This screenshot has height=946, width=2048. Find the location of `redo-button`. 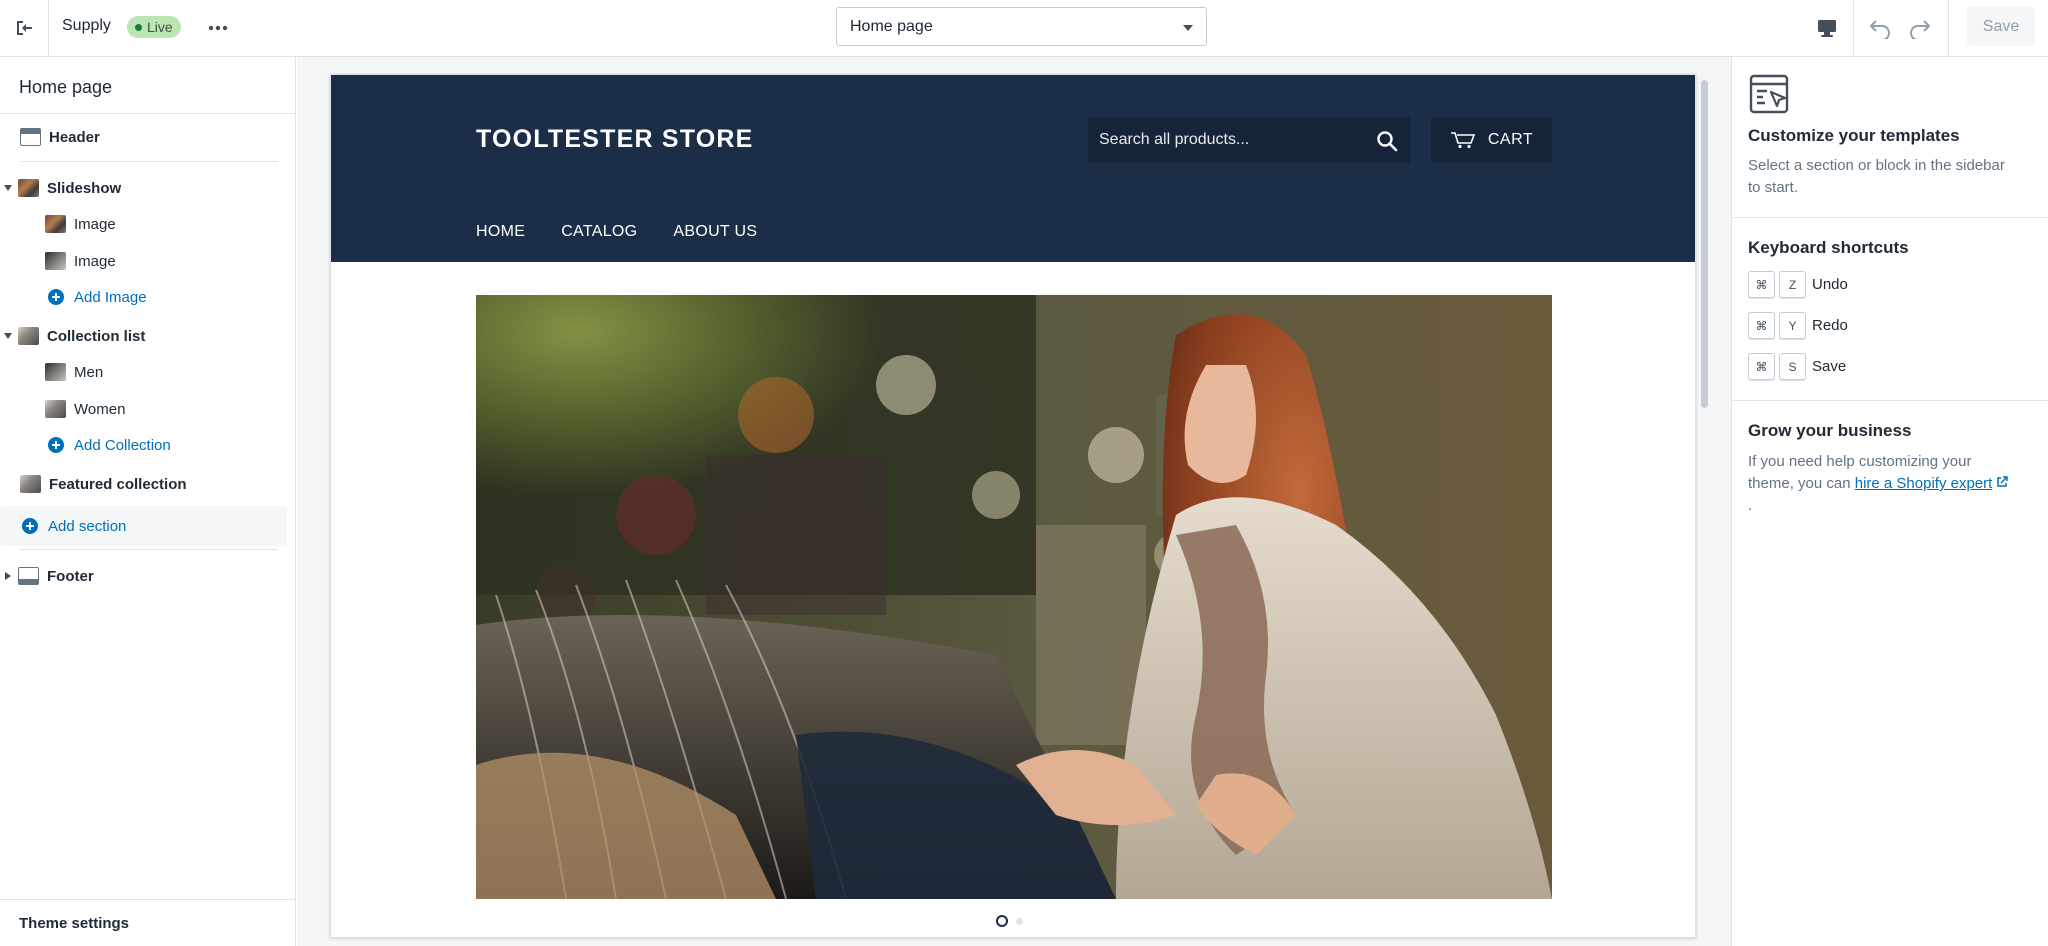

redo-button is located at coordinates (1920, 28).